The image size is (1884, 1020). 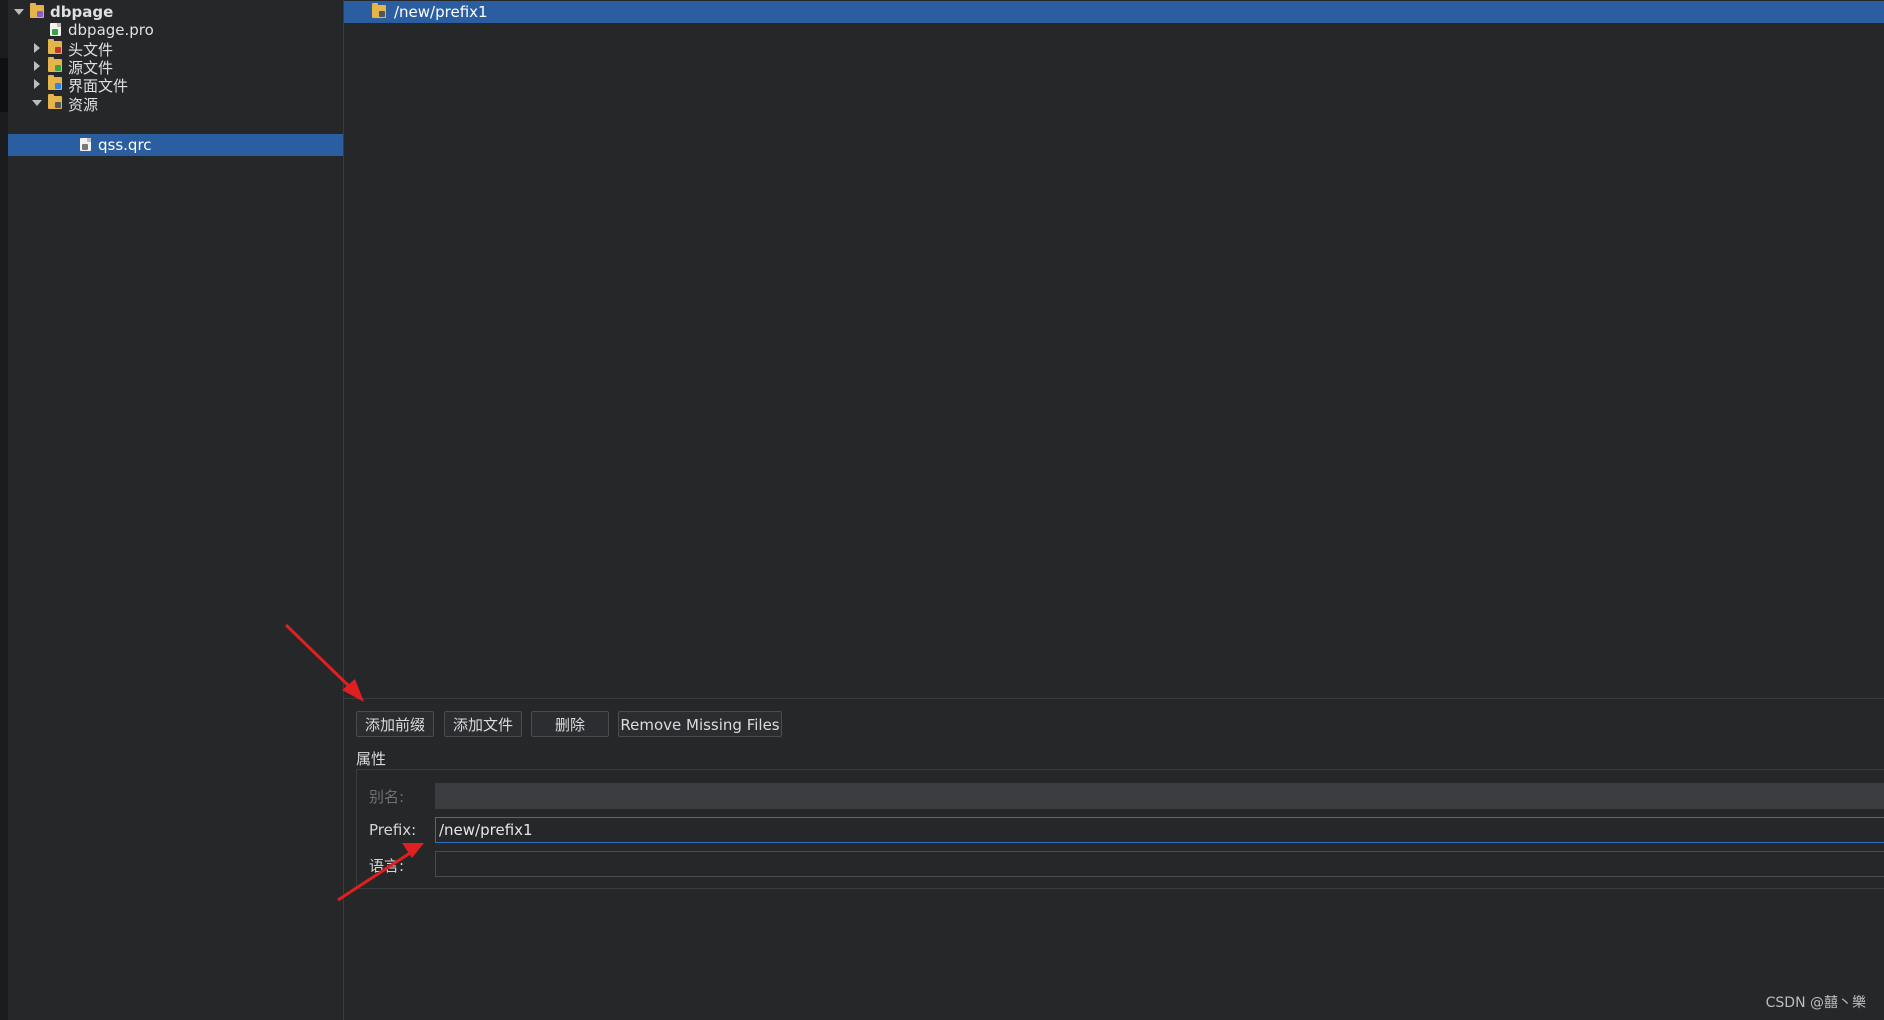 What do you see at coordinates (1114, 698) in the screenshot?
I see `panel-divider` at bounding box center [1114, 698].